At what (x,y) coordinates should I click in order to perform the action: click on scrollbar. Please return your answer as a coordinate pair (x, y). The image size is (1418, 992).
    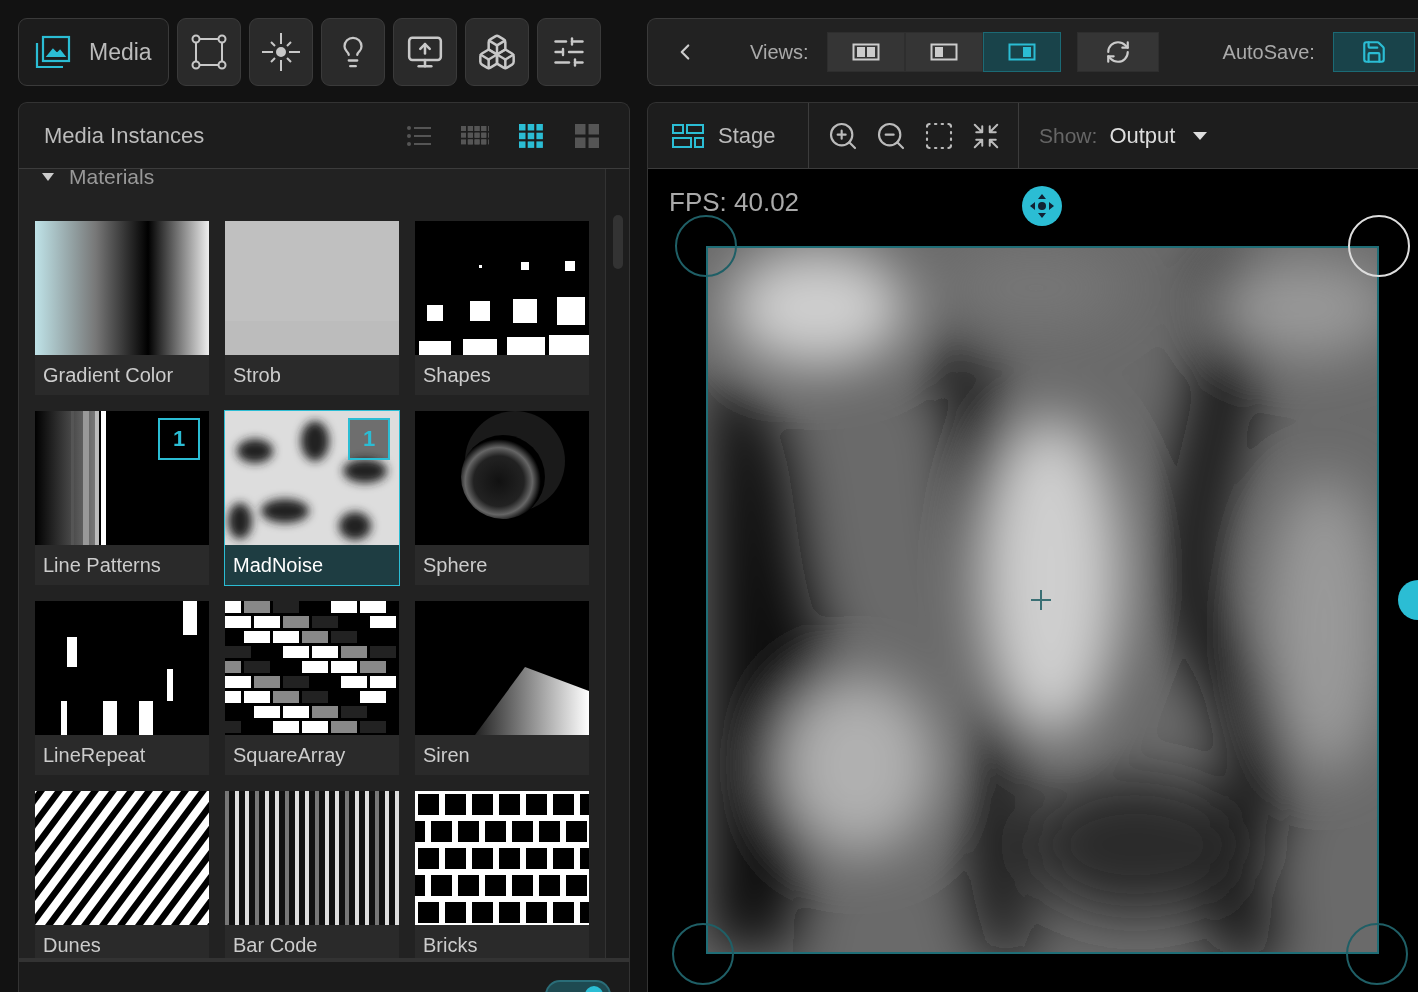
    Looking at the image, I should click on (617, 563).